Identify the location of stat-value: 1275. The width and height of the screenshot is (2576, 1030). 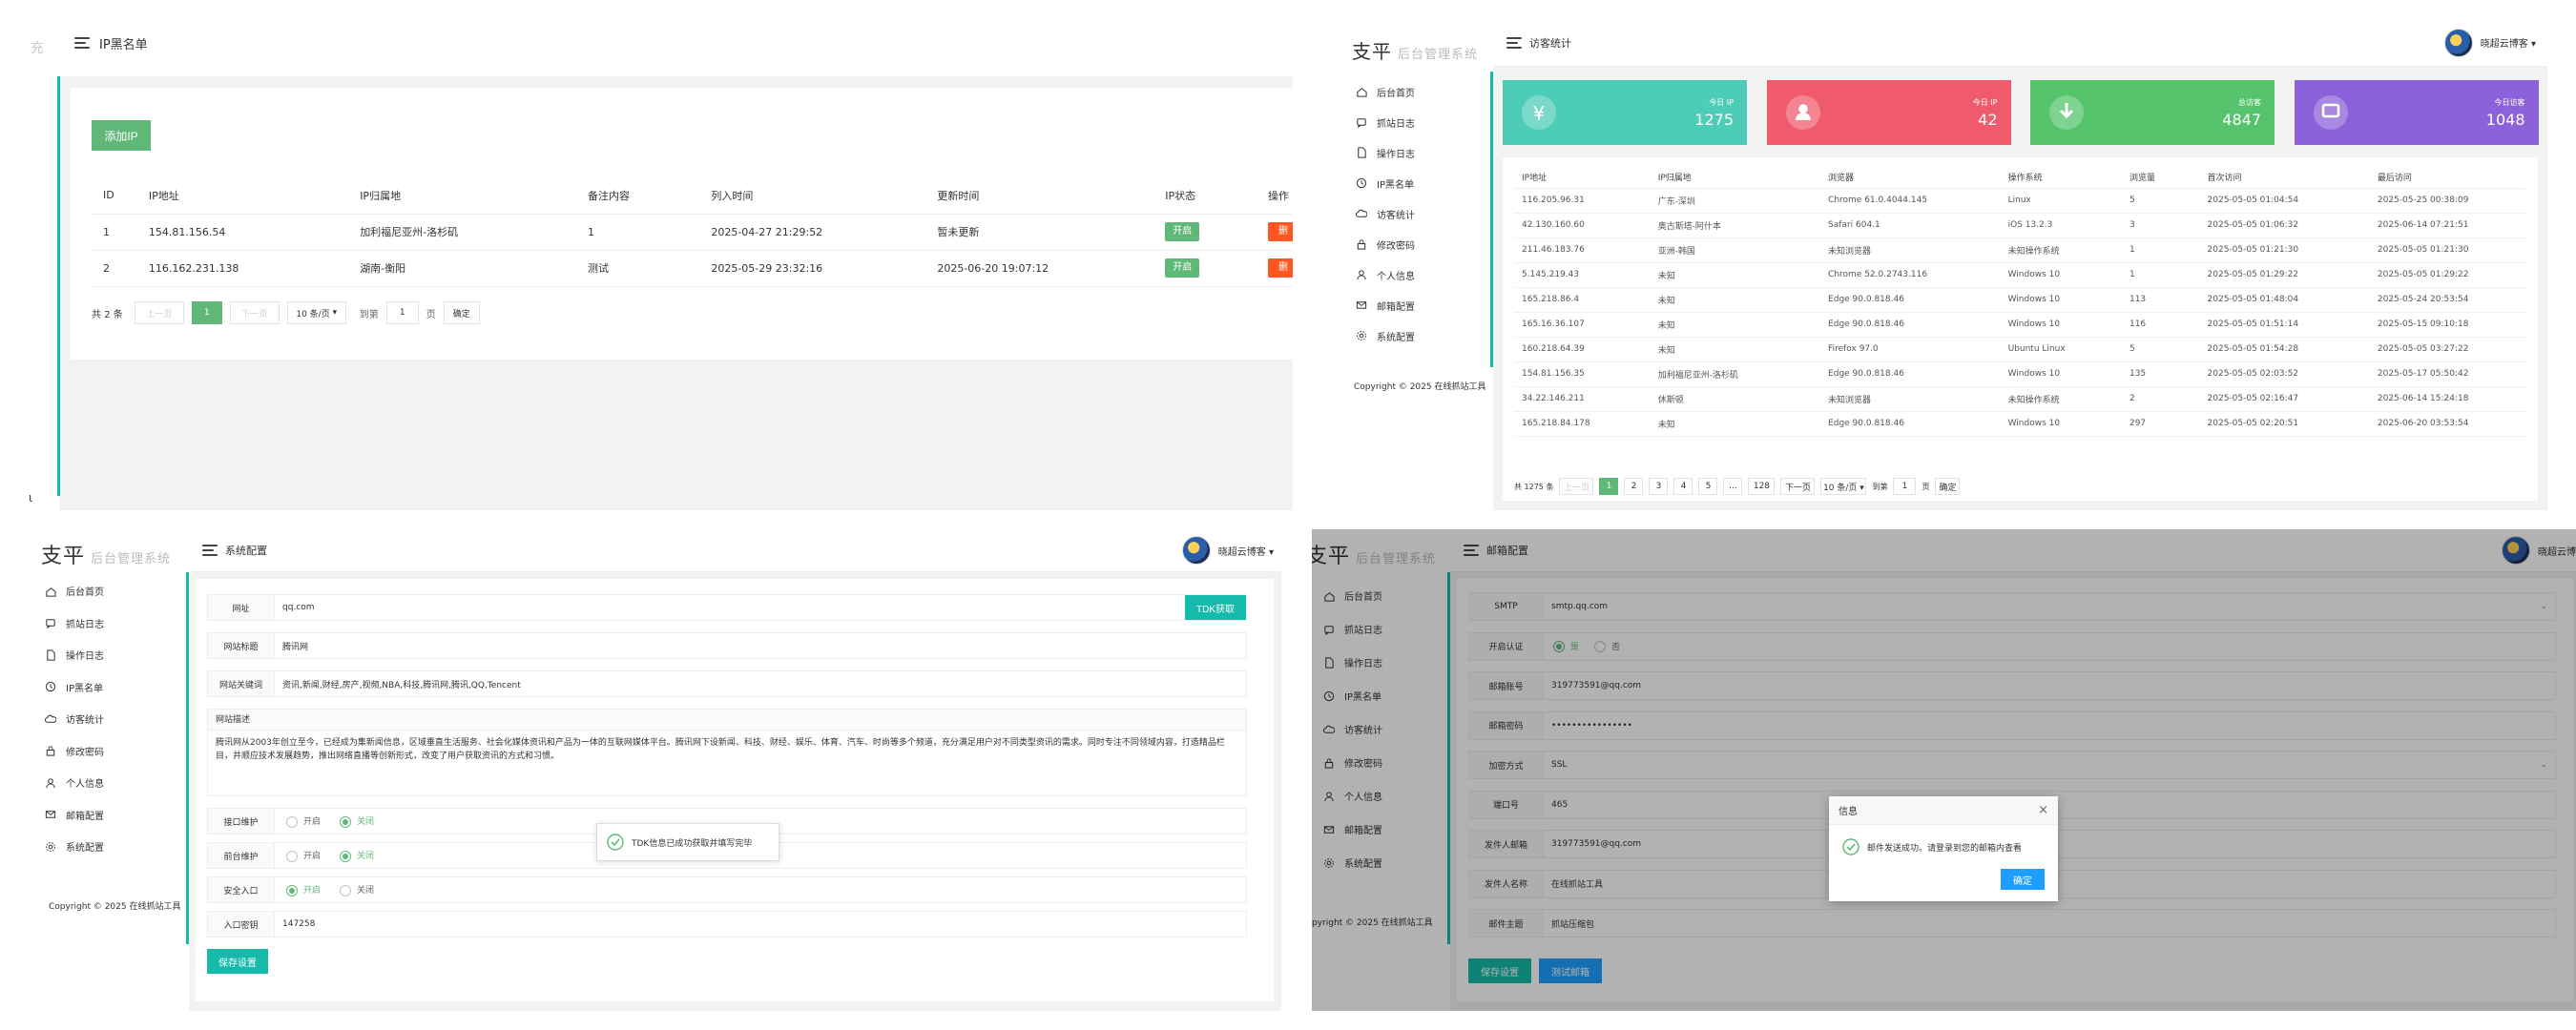
(1714, 120).